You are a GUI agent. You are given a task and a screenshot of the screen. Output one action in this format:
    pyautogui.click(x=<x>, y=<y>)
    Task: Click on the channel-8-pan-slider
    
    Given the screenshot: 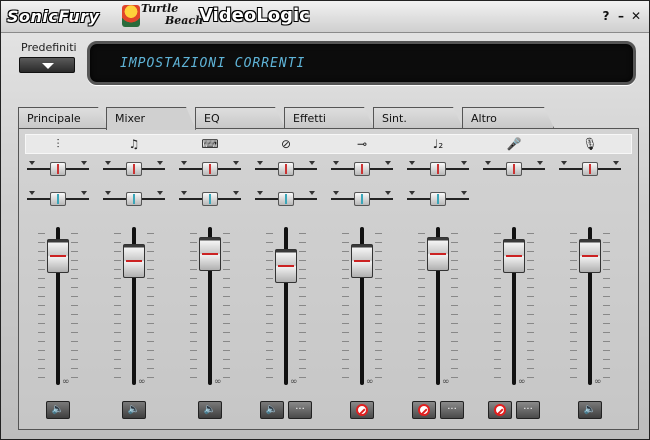 What is the action you would take?
    pyautogui.click(x=590, y=169)
    